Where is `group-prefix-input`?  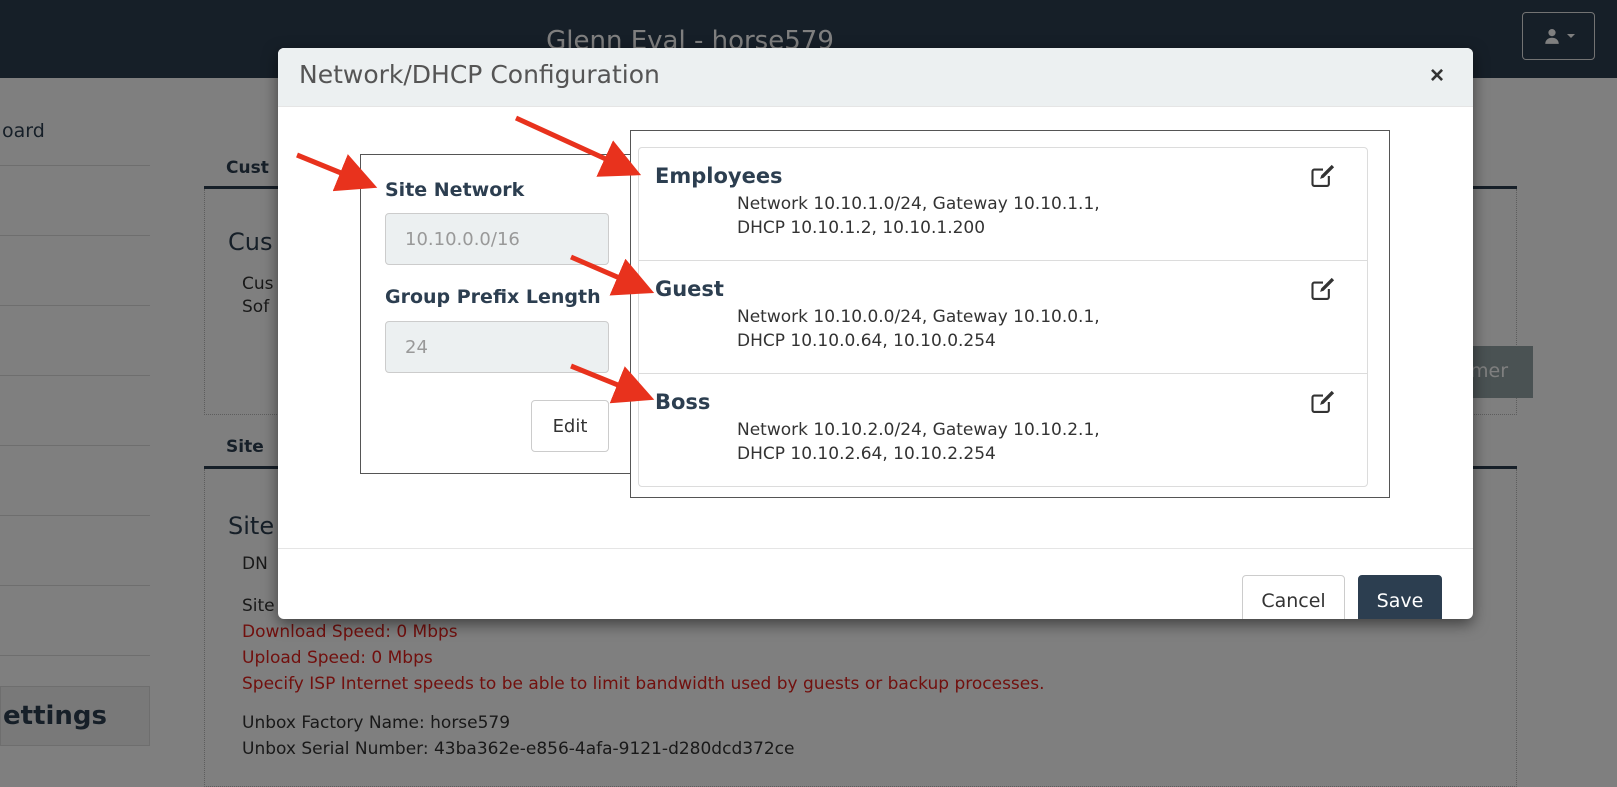
group-prefix-input is located at coordinates (497, 347).